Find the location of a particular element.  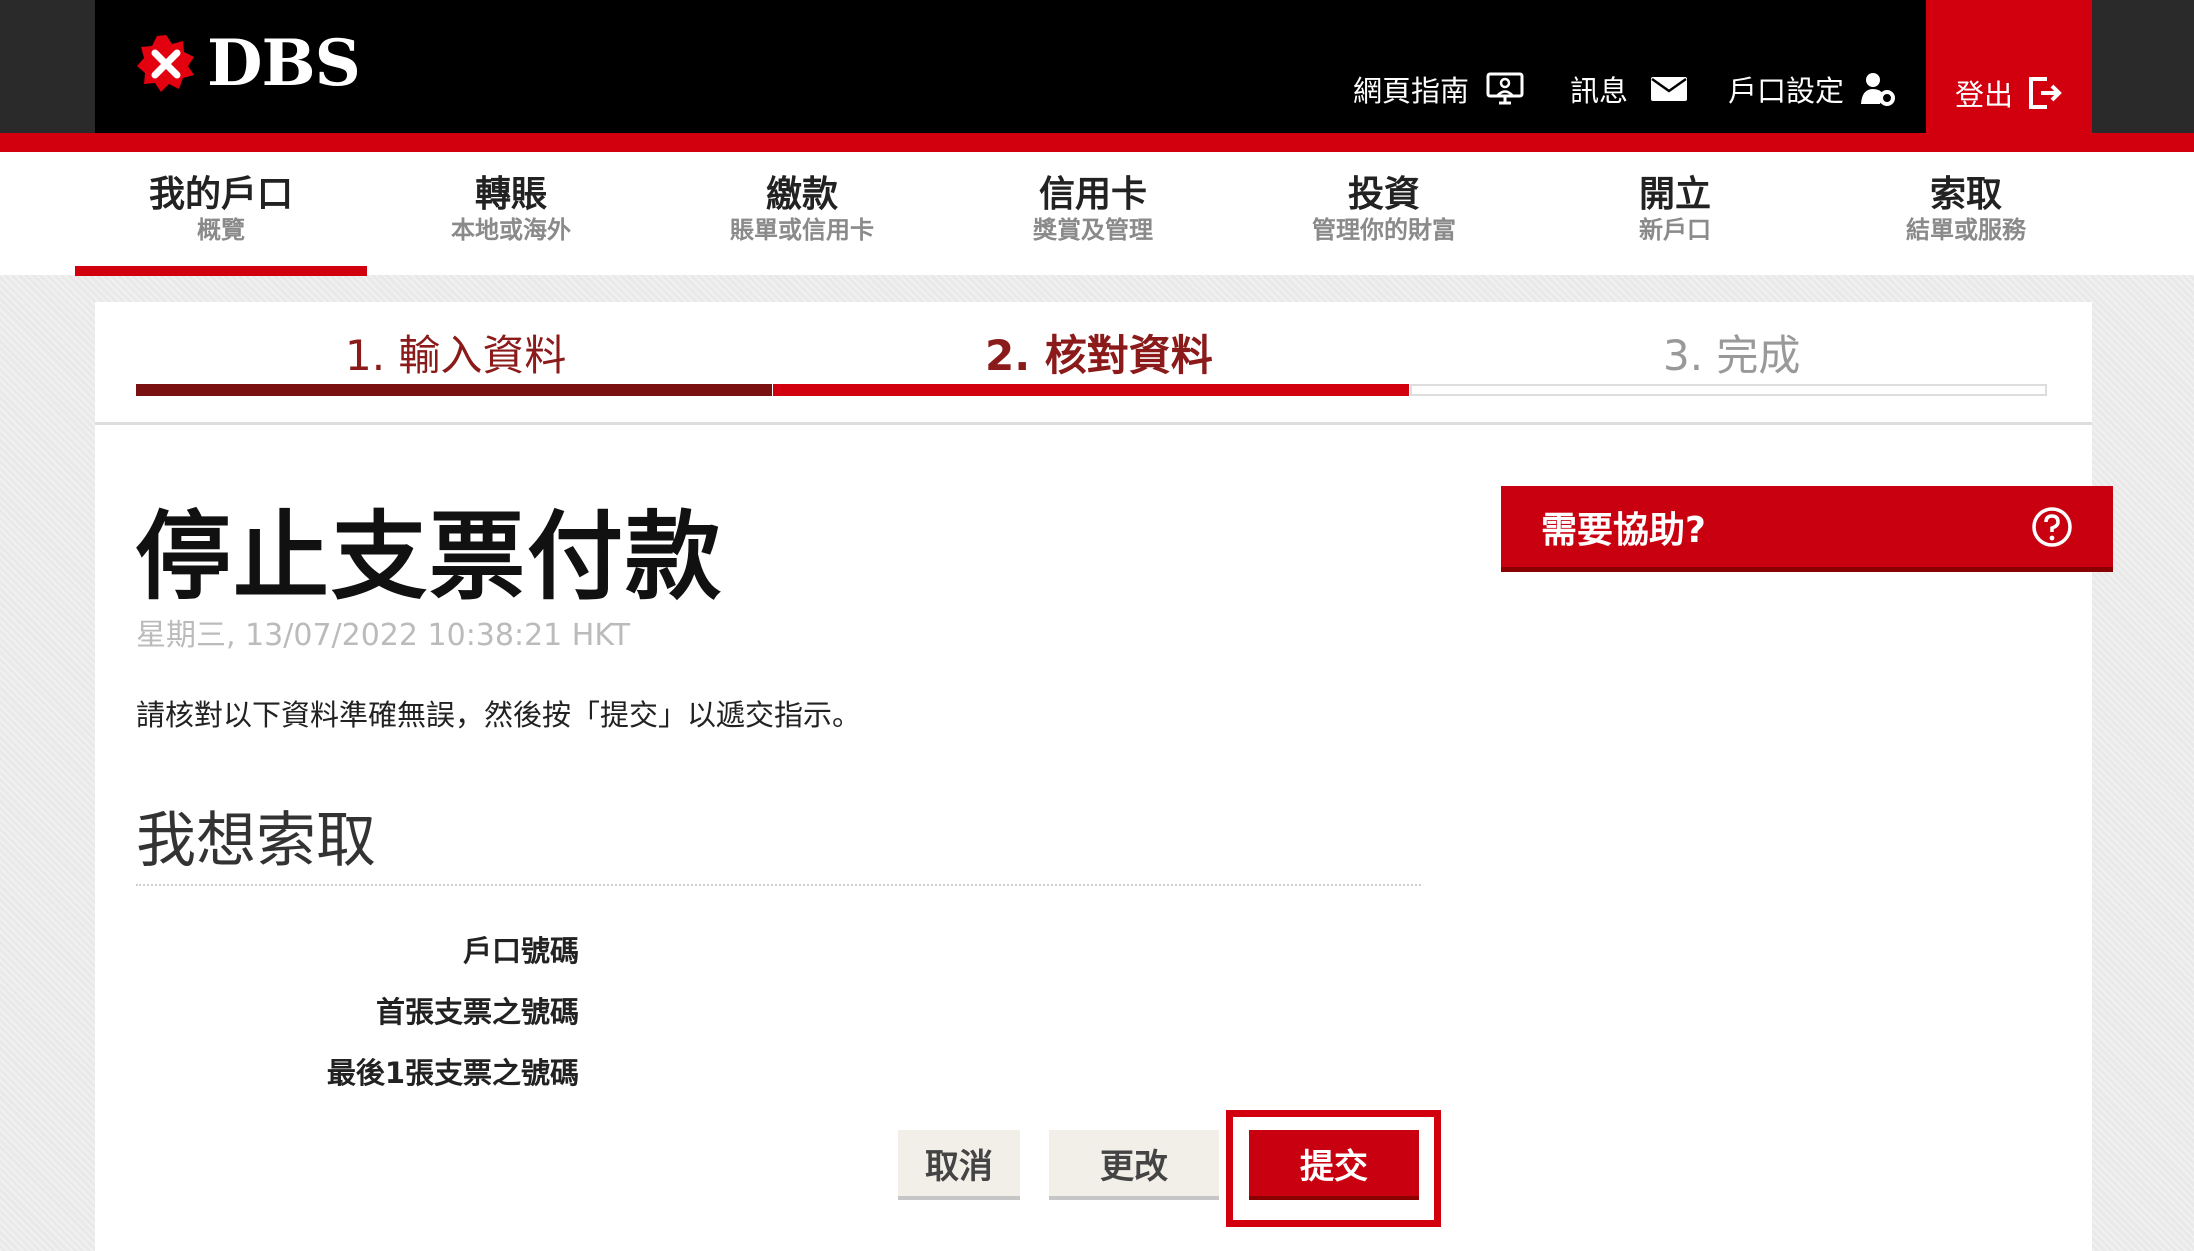

nav-item-request: 索取 結單或服務 is located at coordinates (1966, 209).